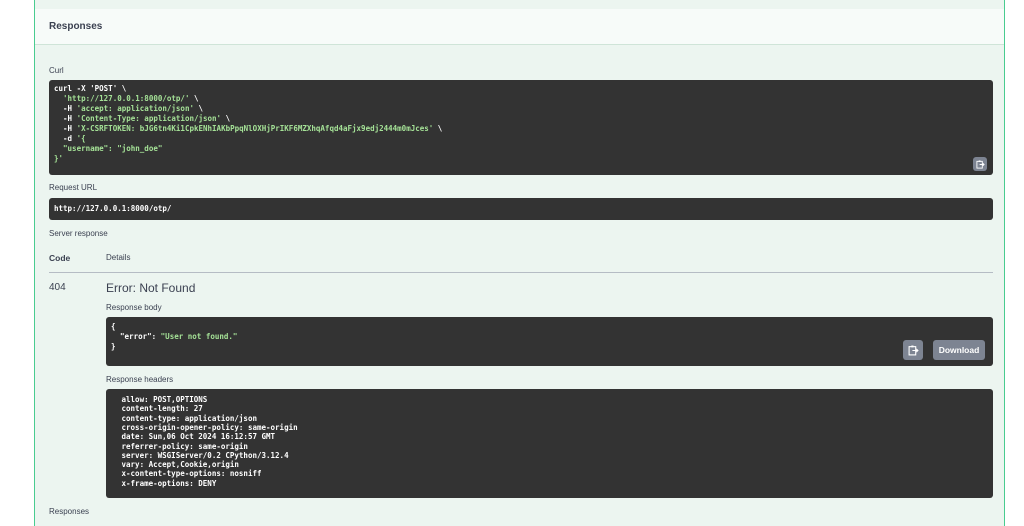 Image resolution: width=1024 pixels, height=526 pixels. What do you see at coordinates (182, 446) in the screenshot?
I see `header-line: referrer-policy: same-origin` at bounding box center [182, 446].